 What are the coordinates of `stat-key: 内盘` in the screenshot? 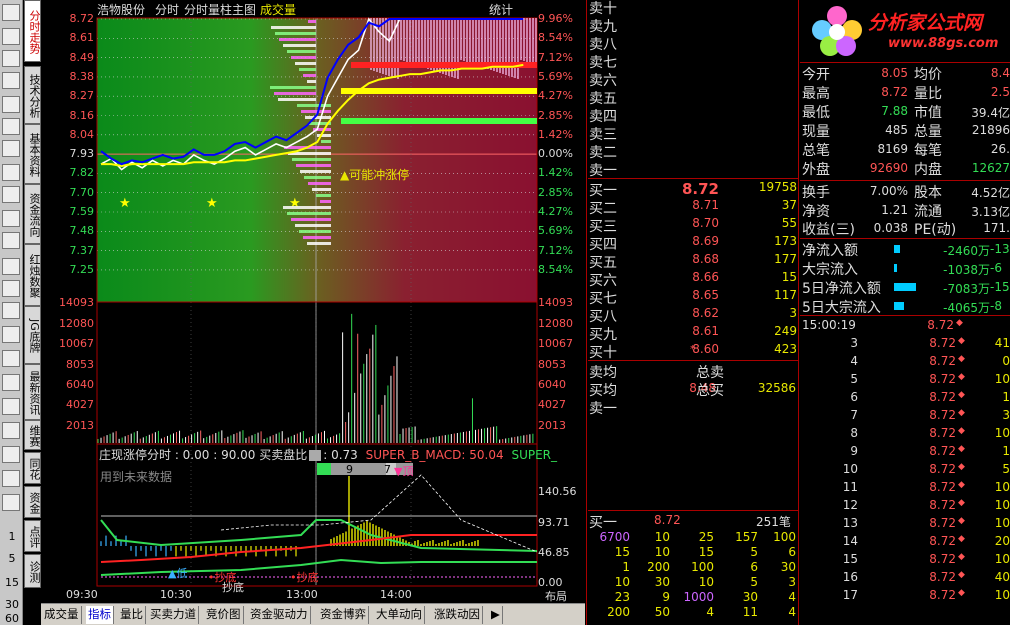 It's located at (928, 170).